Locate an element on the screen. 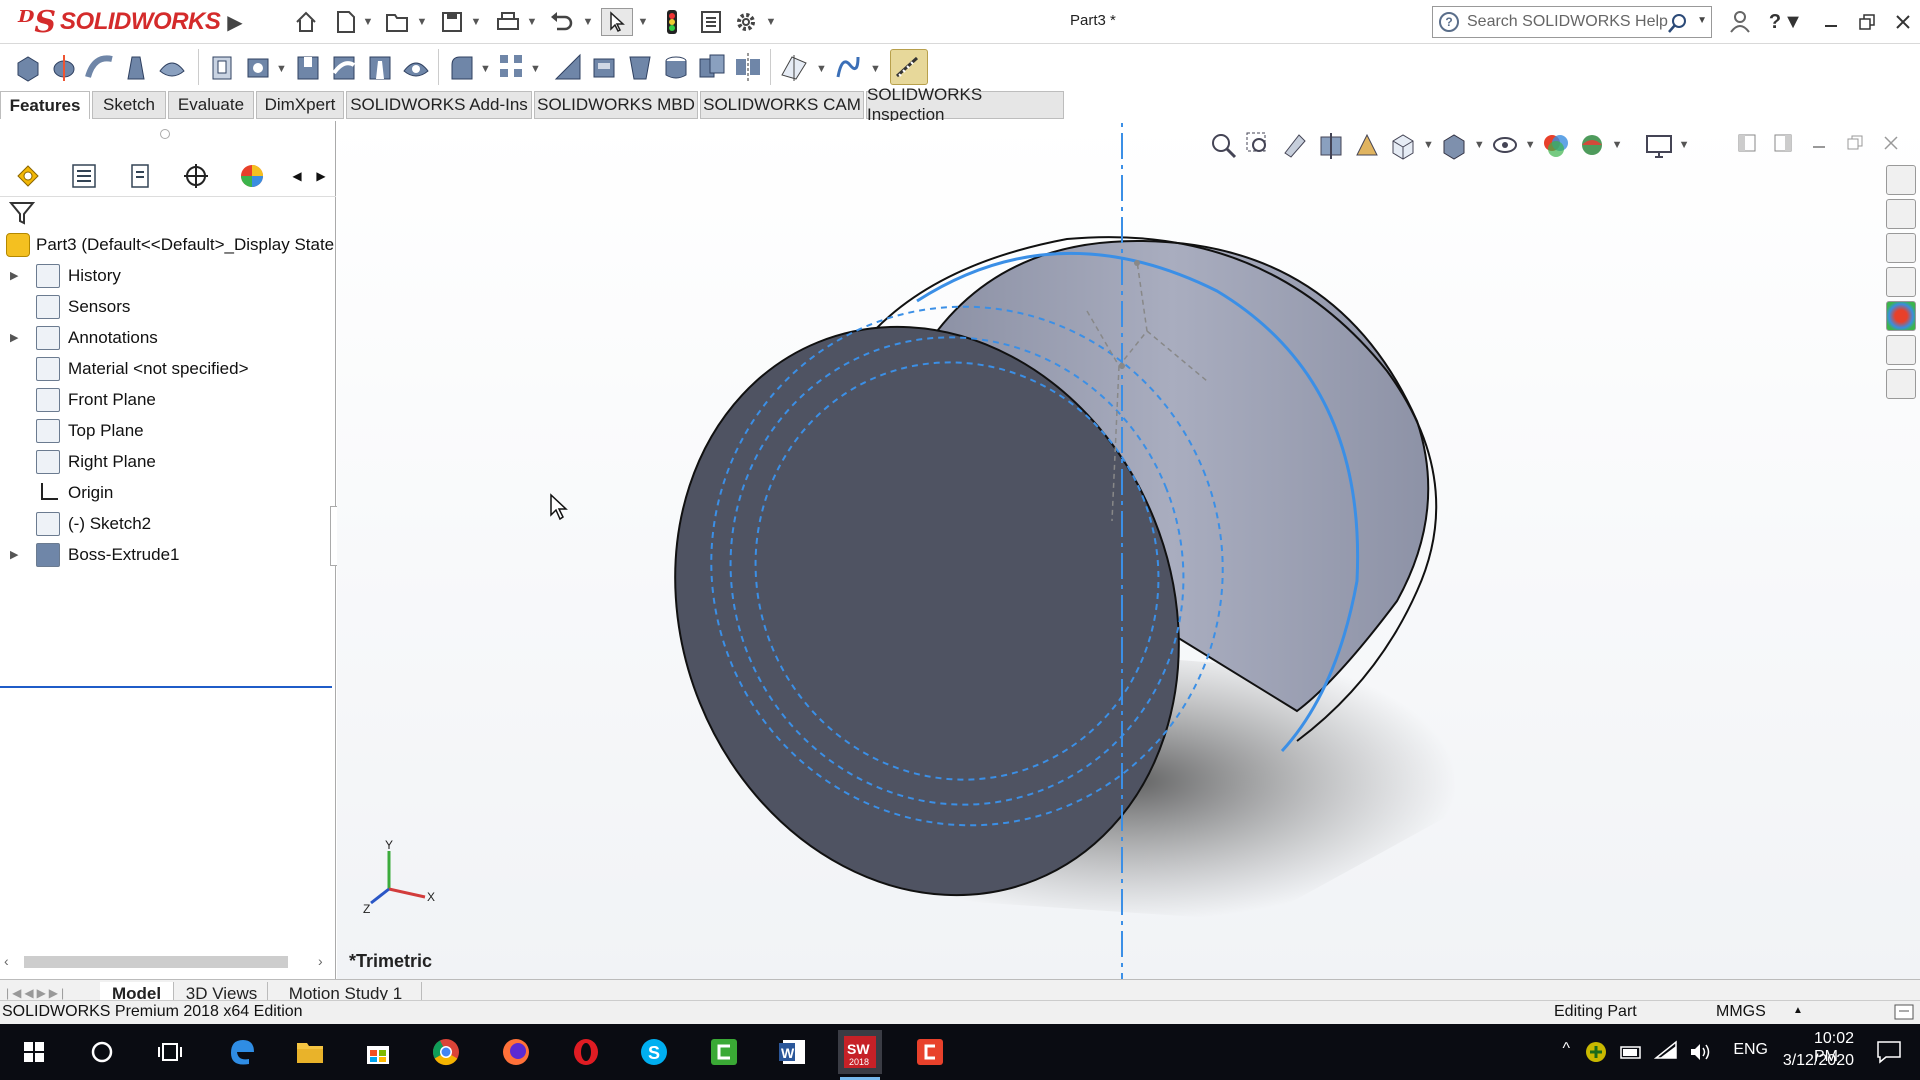 The width and height of the screenshot is (1920, 1080). tree-item-right-plane: Right Plane is located at coordinates (168, 461).